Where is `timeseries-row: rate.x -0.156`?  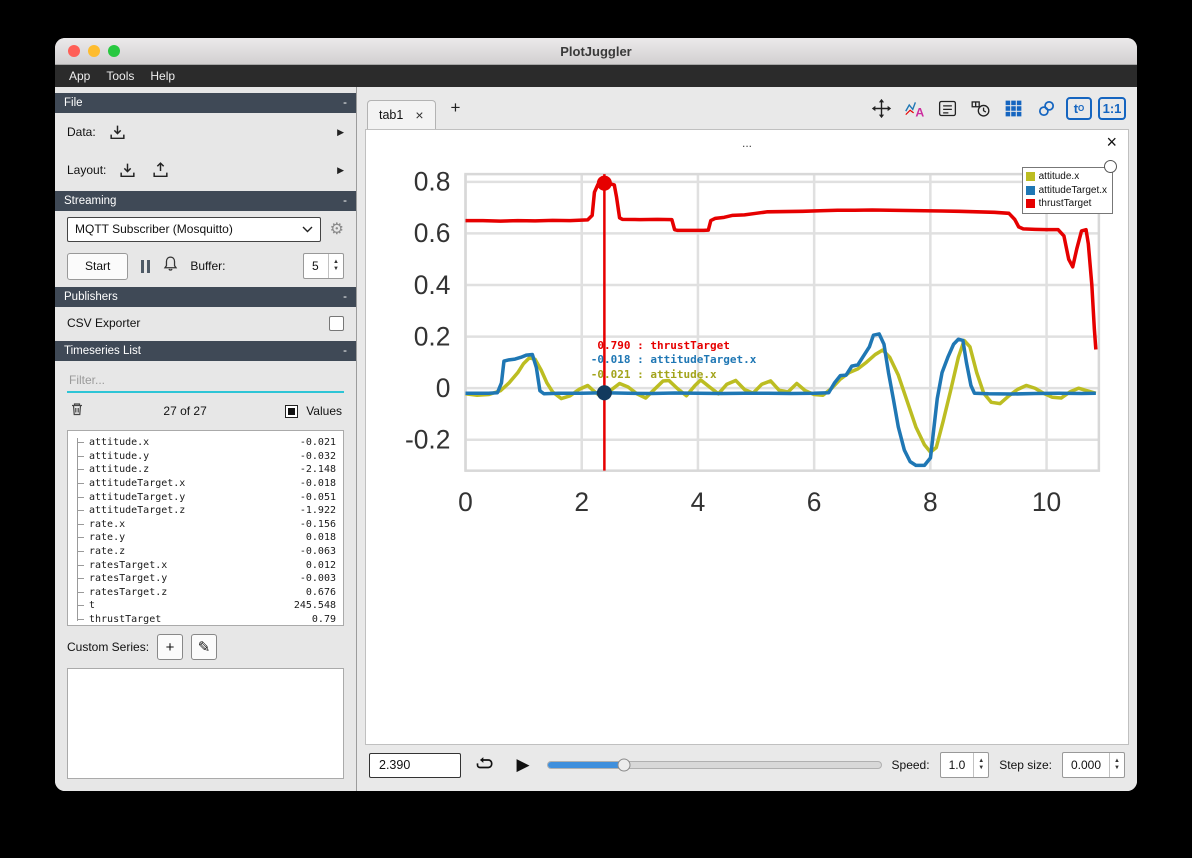 timeseries-row: rate.x -0.156 is located at coordinates (207, 525).